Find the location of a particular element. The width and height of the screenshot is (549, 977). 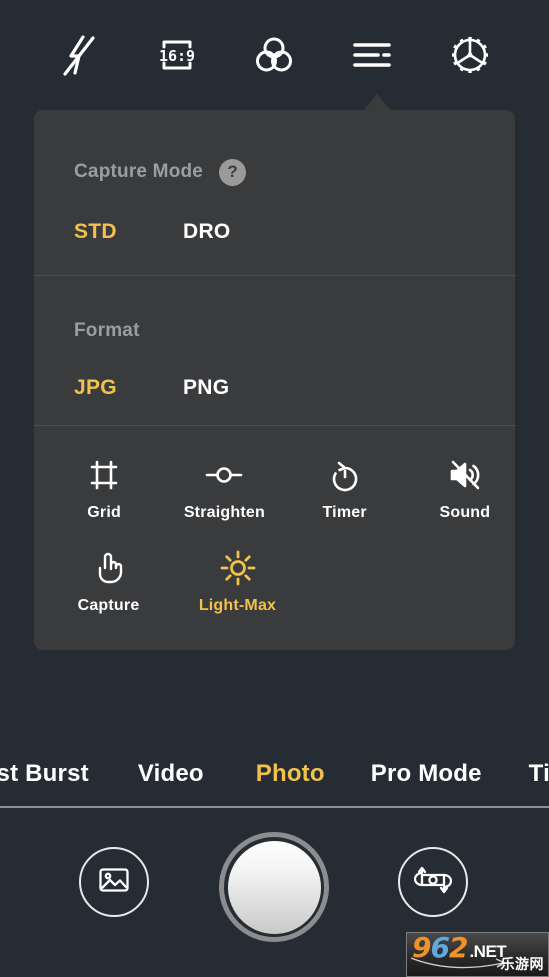

aspect-ratio-icon: 16:9 is located at coordinates (177, 55).